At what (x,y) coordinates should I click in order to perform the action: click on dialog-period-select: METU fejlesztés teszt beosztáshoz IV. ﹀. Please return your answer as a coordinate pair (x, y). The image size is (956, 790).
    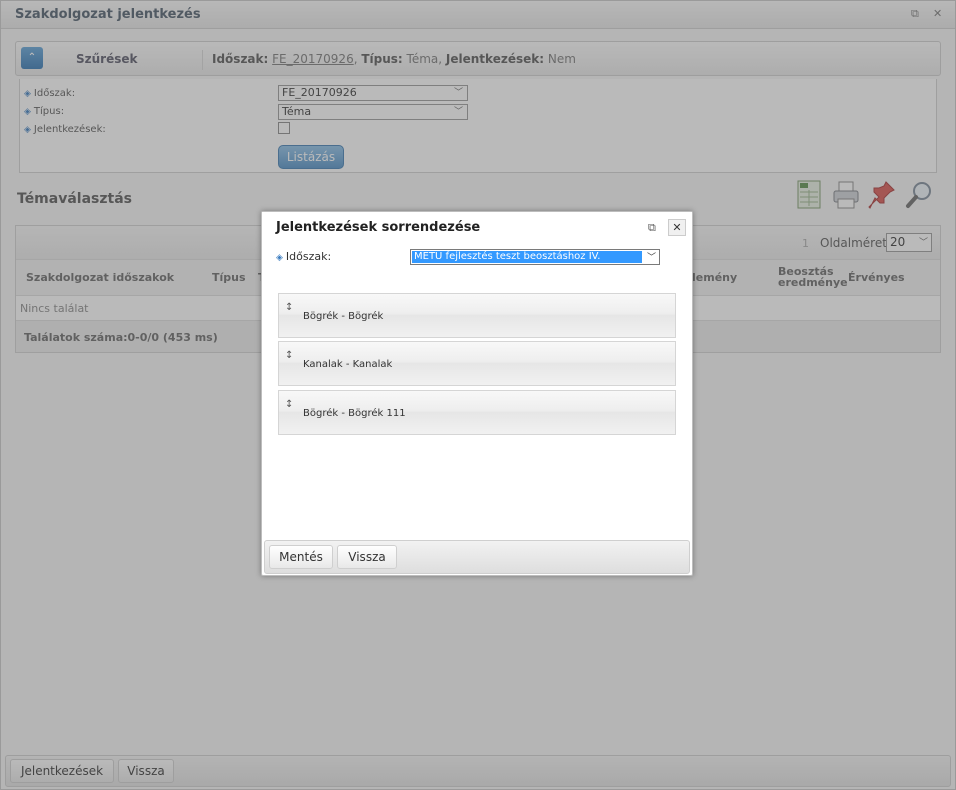
    Looking at the image, I should click on (535, 257).